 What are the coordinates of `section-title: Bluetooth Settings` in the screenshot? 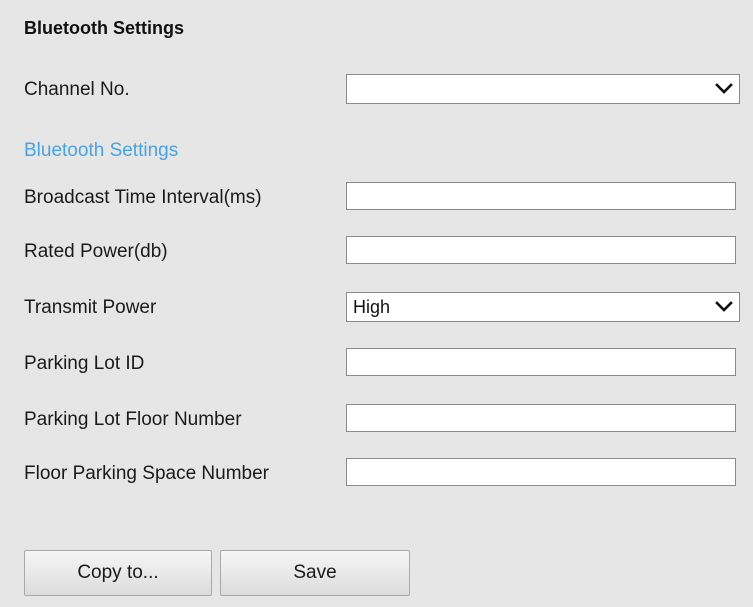 It's located at (101, 150).